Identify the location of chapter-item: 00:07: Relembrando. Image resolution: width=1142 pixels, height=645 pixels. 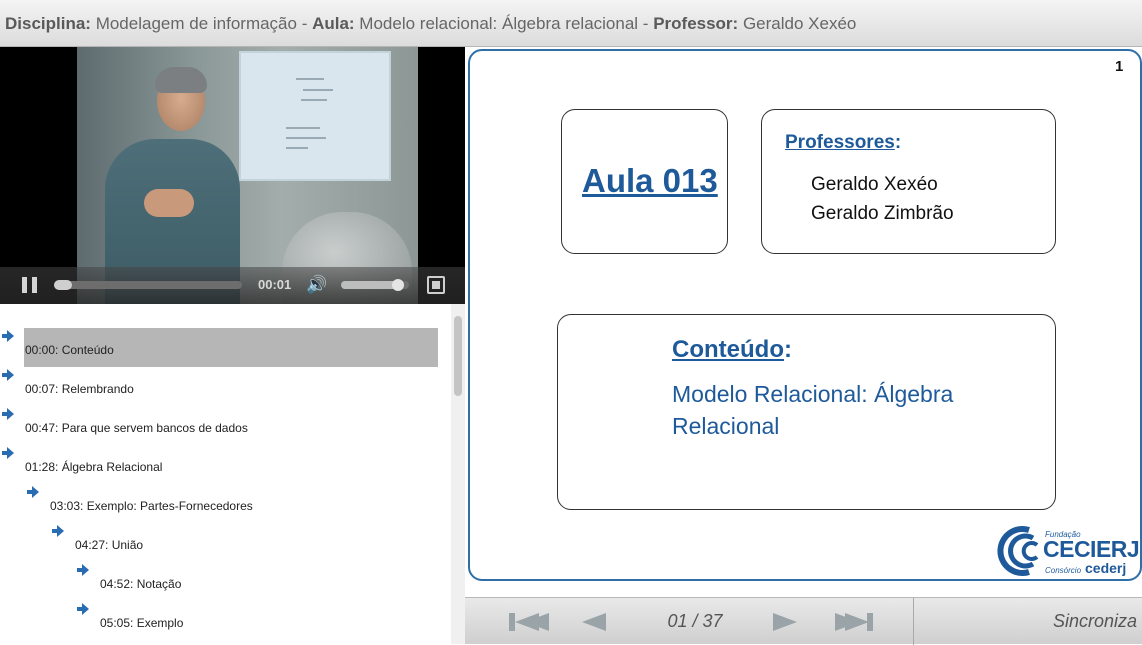
(220, 386).